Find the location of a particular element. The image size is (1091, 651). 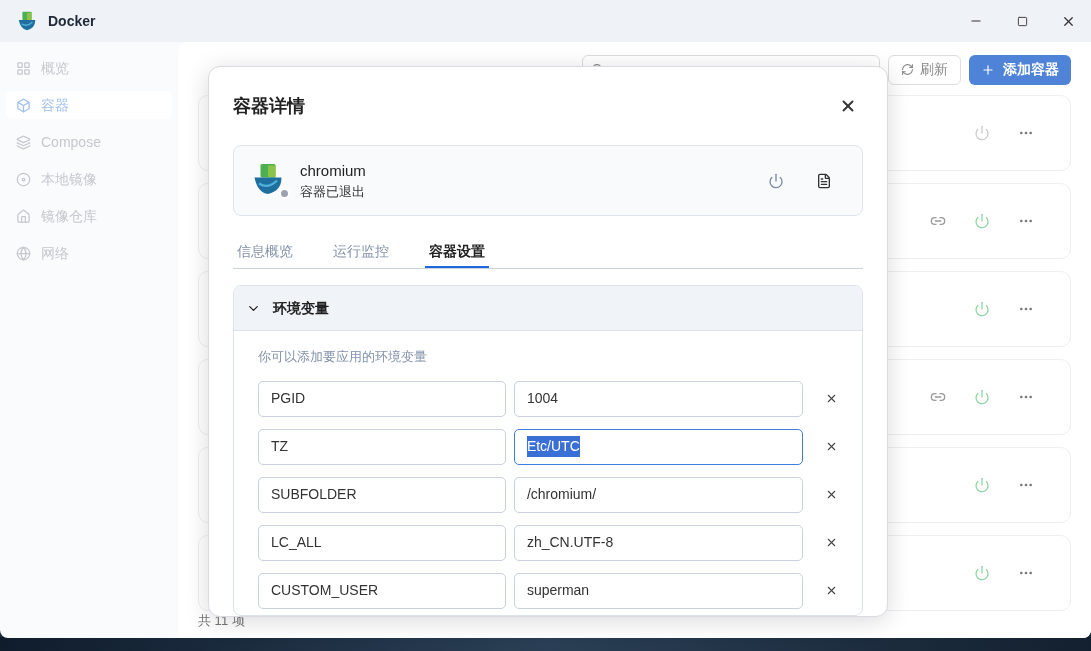

document-icon is located at coordinates (824, 180).